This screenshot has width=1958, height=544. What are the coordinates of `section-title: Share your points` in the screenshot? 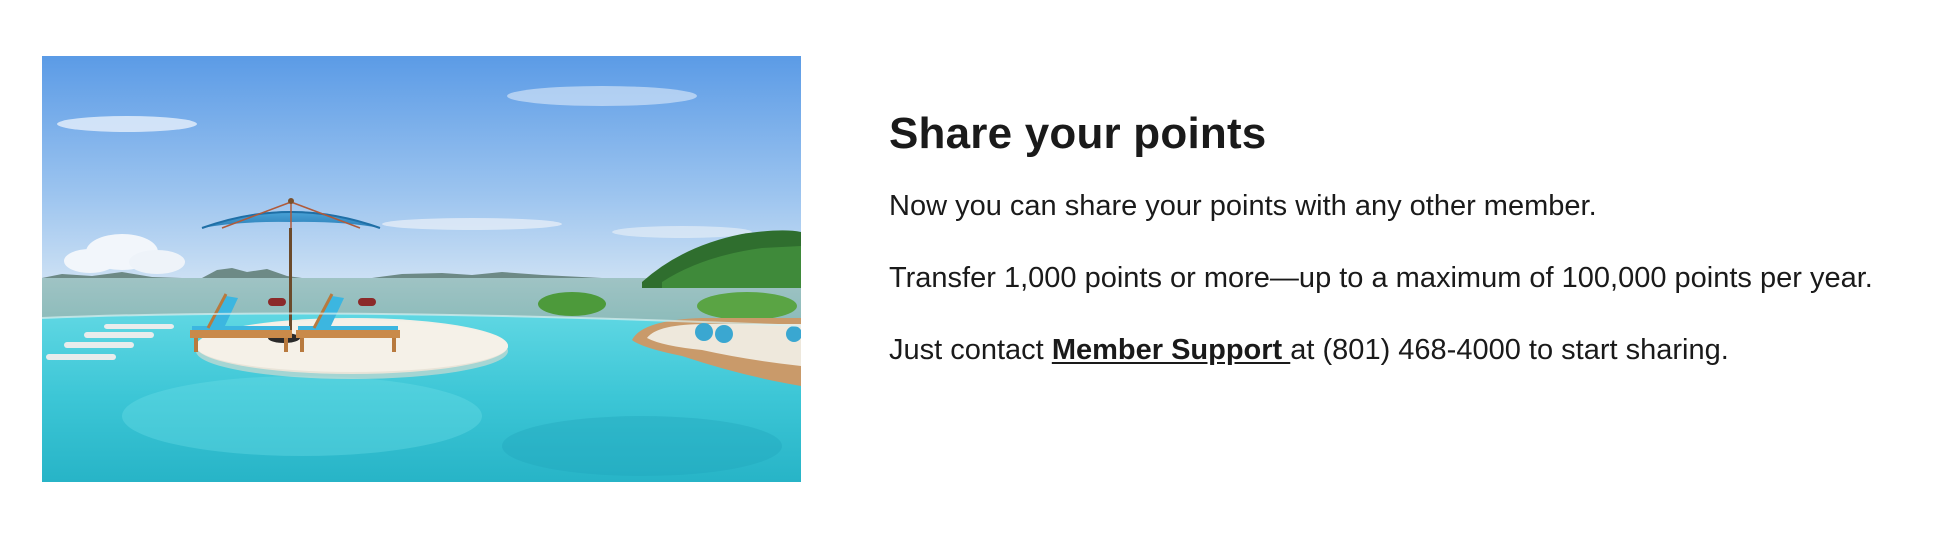 It's located at (1078, 133).